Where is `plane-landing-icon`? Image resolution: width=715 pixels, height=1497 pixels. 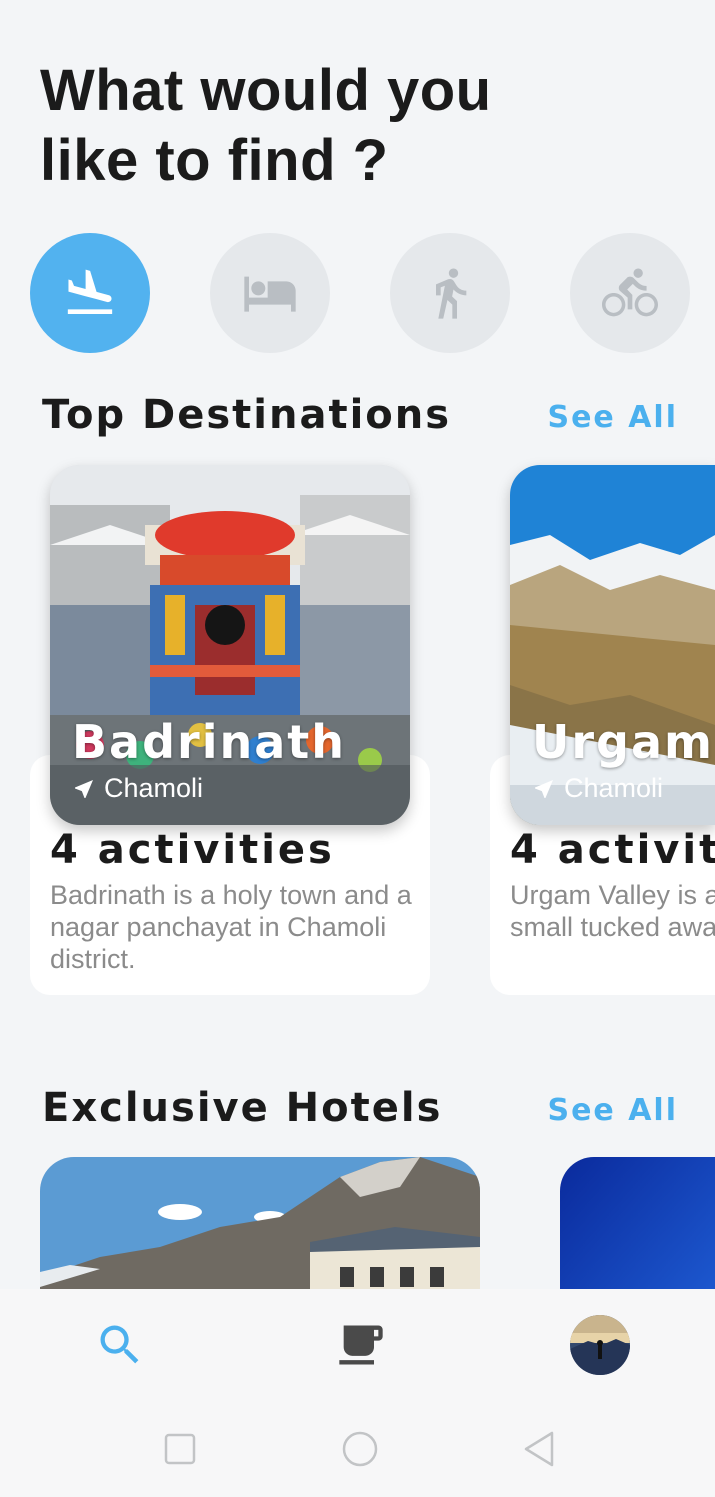
plane-landing-icon is located at coordinates (90, 291).